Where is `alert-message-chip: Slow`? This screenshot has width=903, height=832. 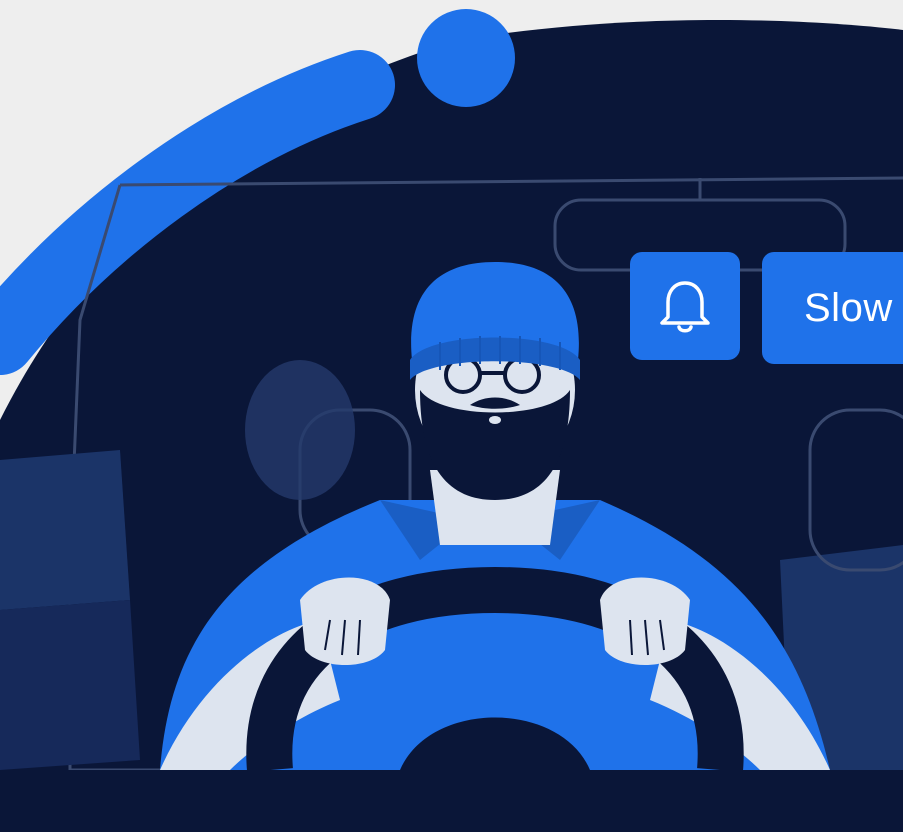
alert-message-chip: Slow is located at coordinates (832, 308).